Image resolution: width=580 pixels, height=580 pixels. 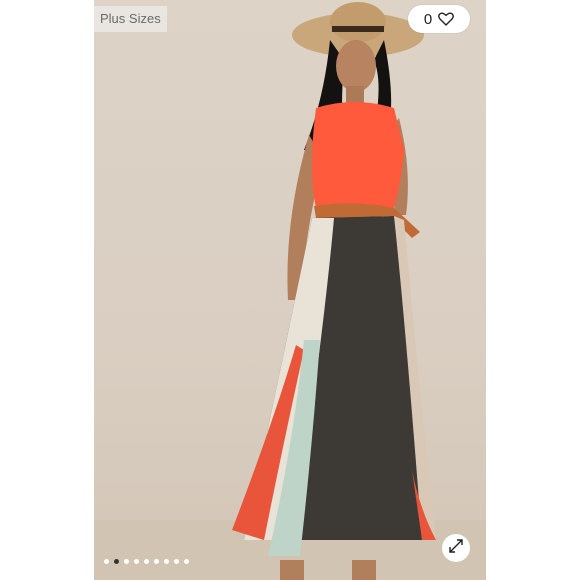 I want to click on heart-icon, so click(x=446, y=19).